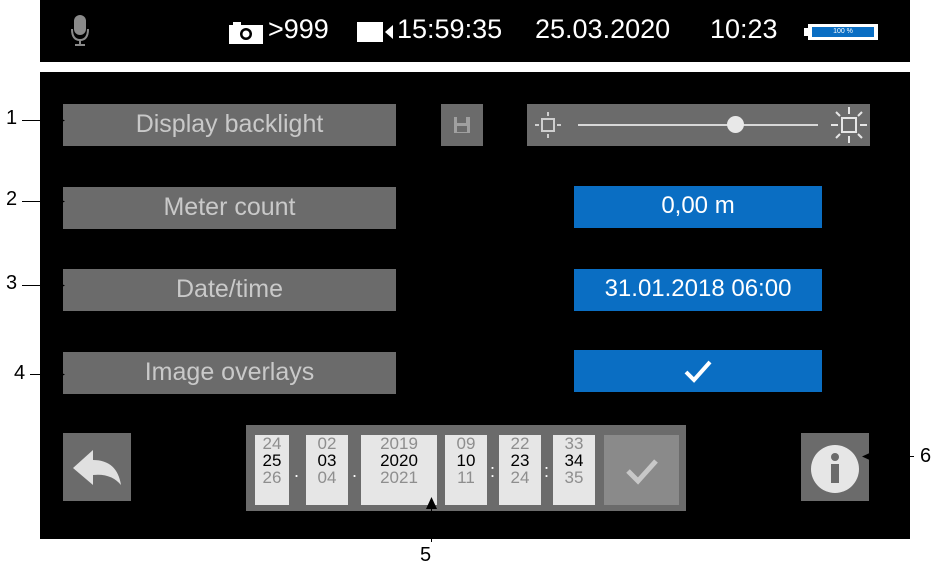 This screenshot has width=938, height=567. I want to click on confirm-date-button, so click(641, 470).